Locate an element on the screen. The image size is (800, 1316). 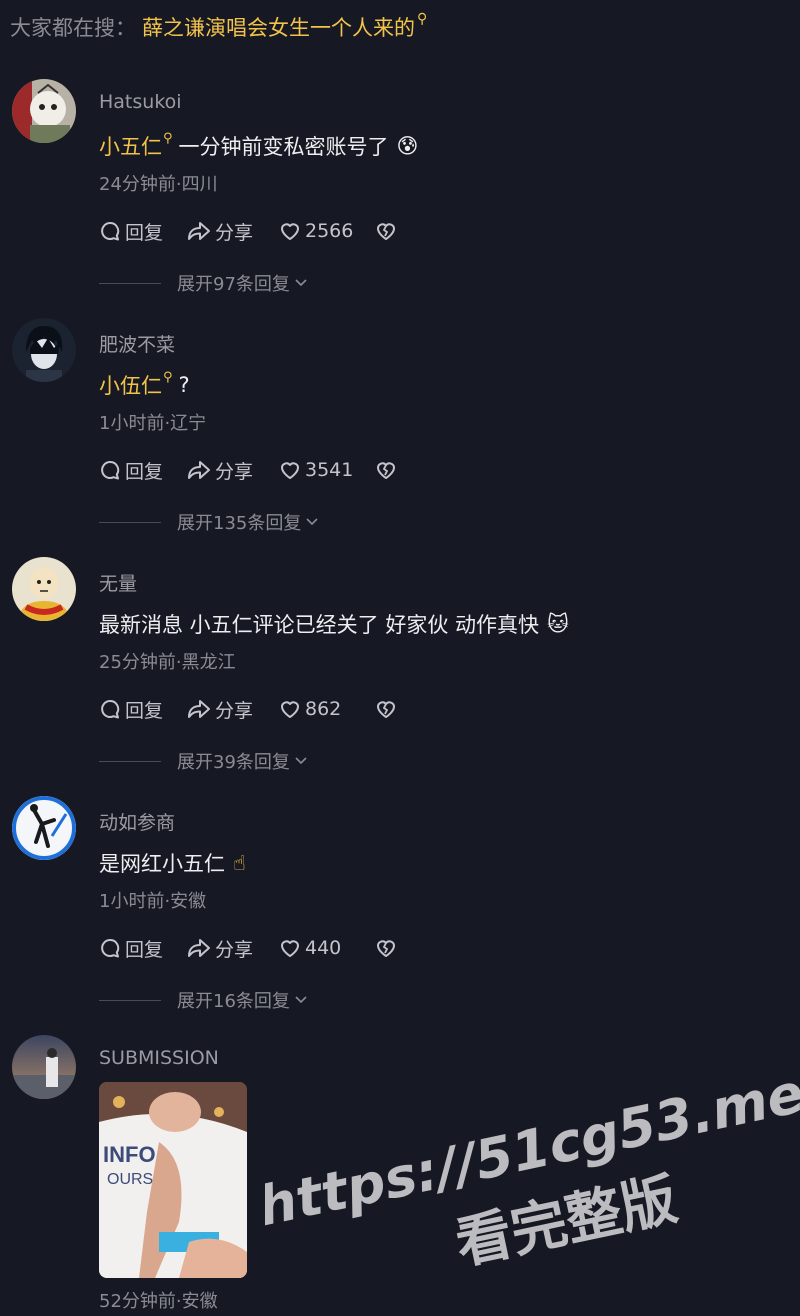
expand-replies-label: 展开16条回复 is located at coordinates (233, 1001).